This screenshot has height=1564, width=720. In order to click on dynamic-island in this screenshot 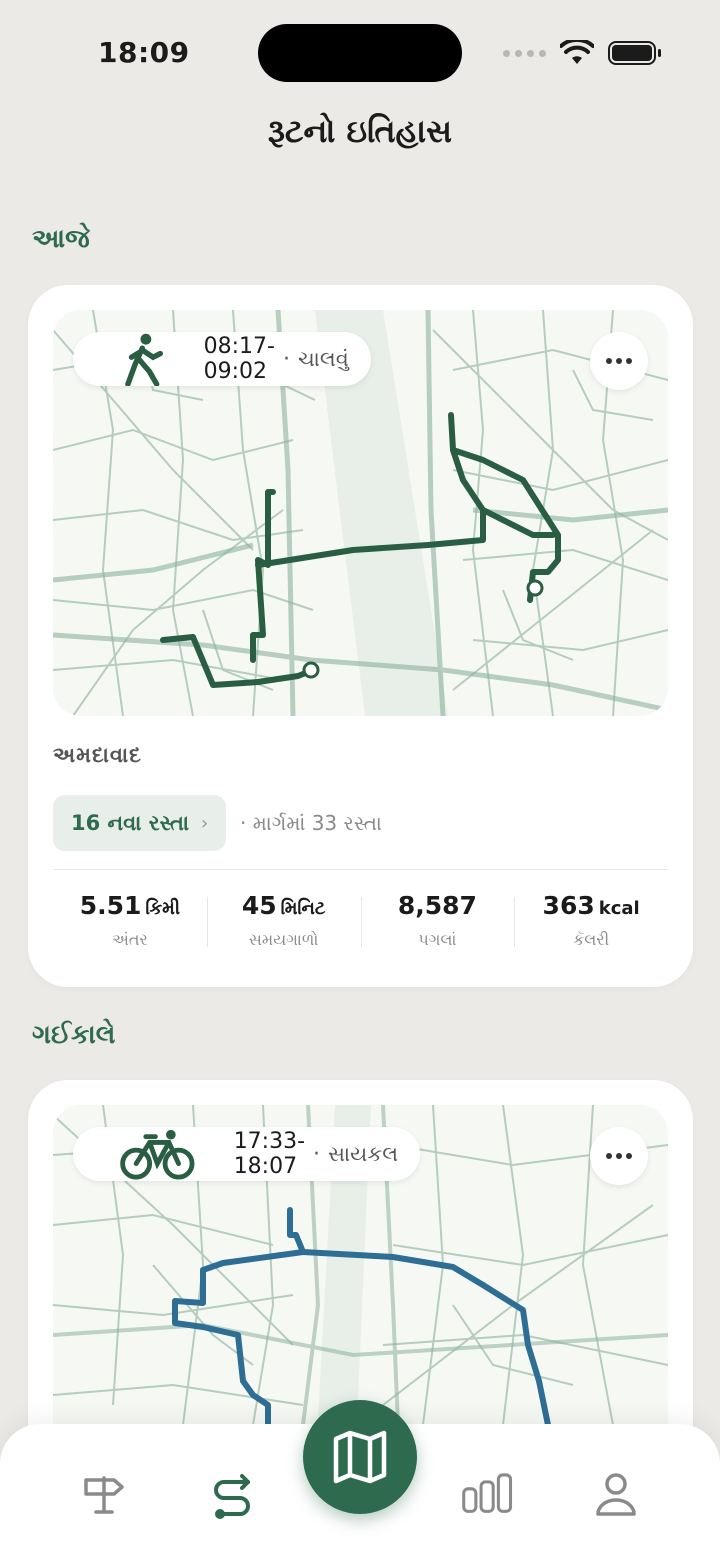, I will do `click(360, 53)`.